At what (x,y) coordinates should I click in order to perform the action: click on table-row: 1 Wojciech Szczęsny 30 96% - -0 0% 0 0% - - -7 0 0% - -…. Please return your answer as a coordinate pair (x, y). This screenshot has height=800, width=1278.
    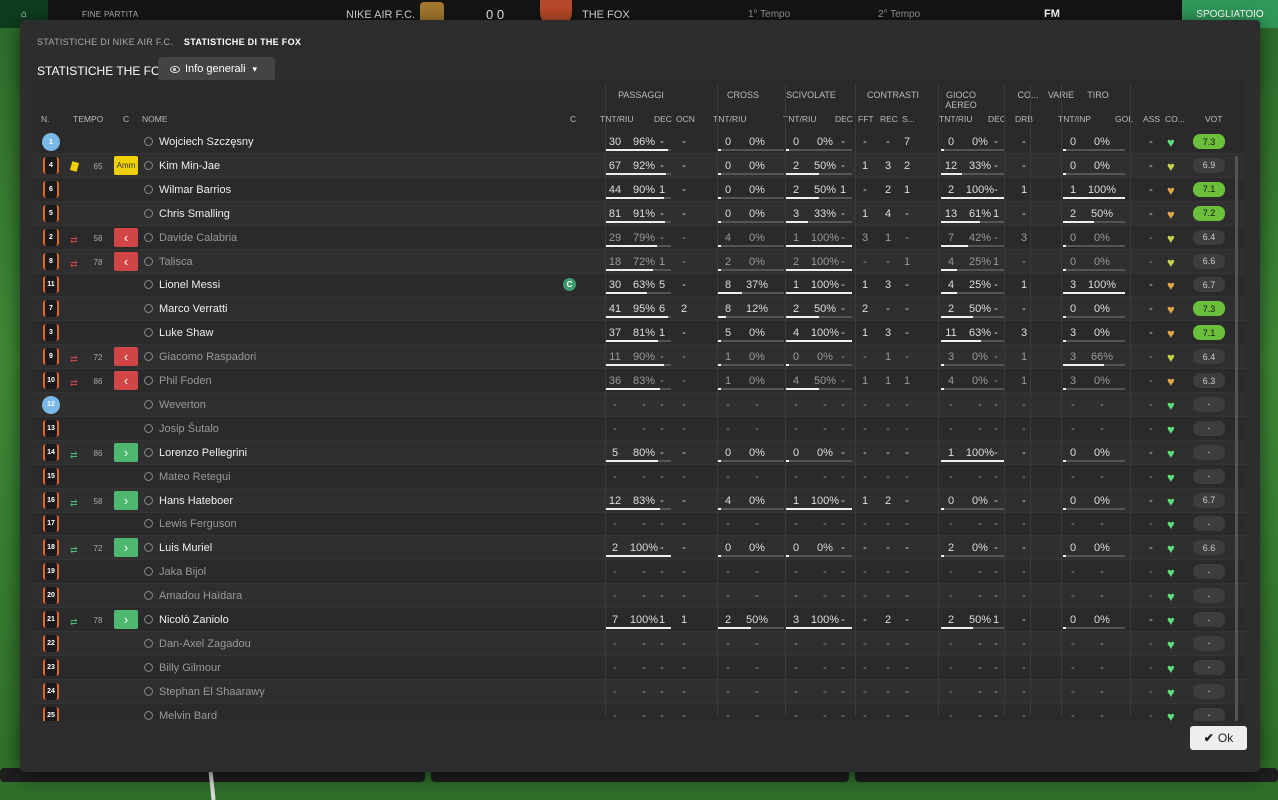
    Looking at the image, I should click on (639, 142).